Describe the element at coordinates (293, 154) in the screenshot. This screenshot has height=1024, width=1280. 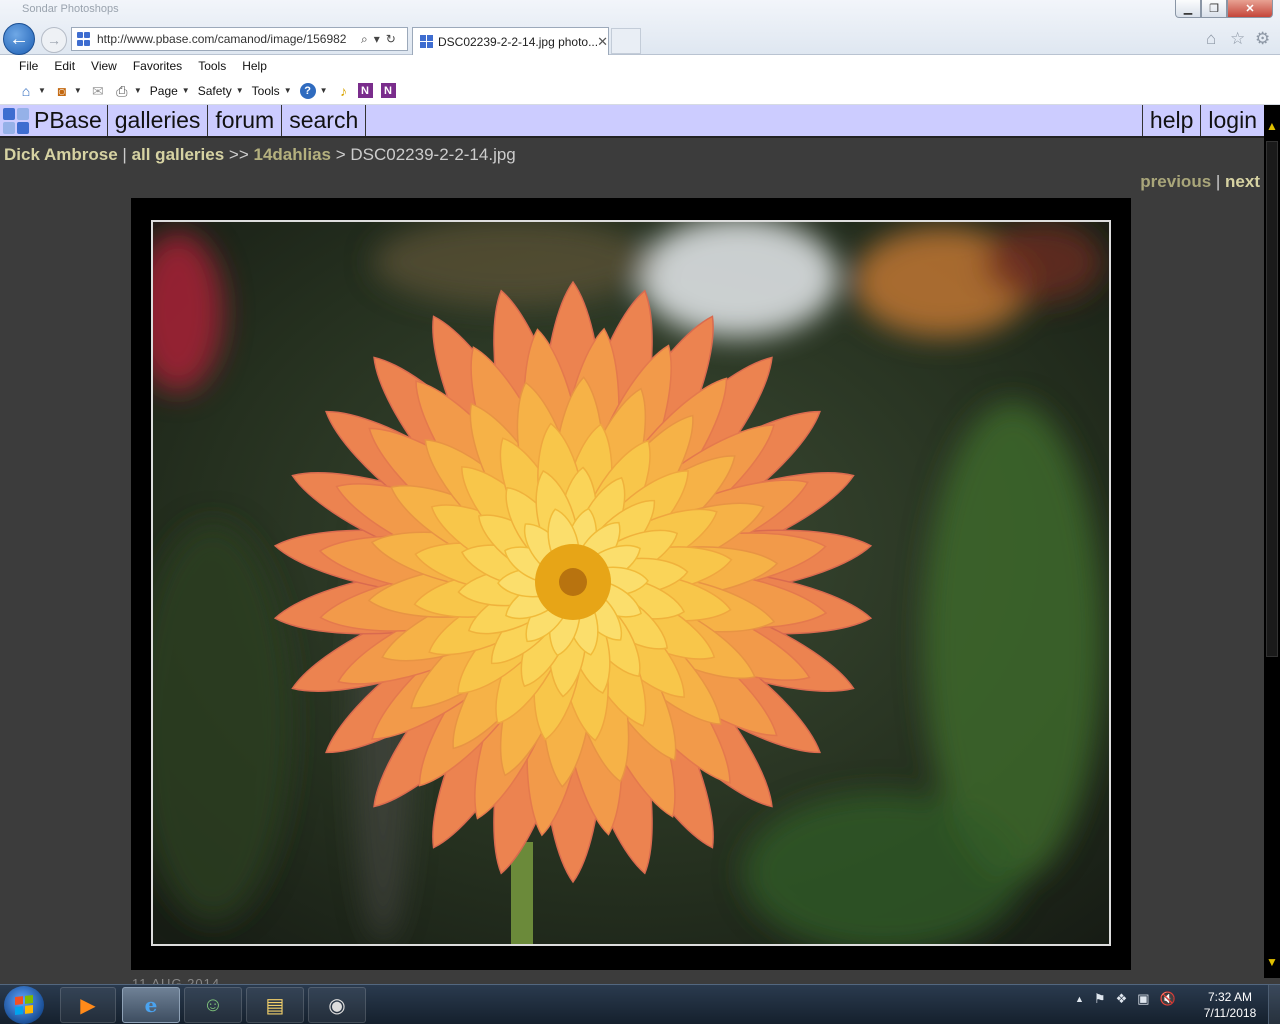
I see `breadcrumb-gallery-link: 14dahlias` at that location.